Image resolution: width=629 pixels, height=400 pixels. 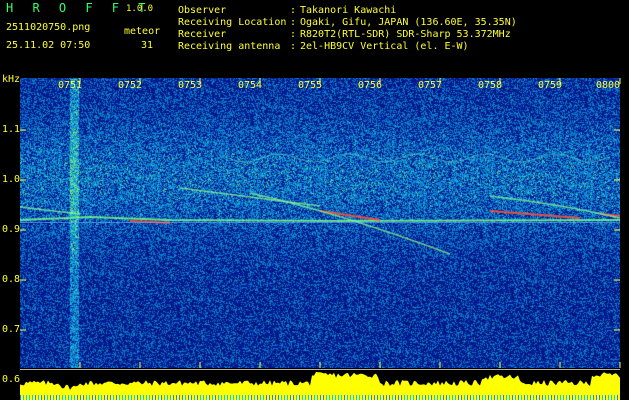 What do you see at coordinates (11, 179) in the screenshot?
I see `y-tick-label: 1.0` at bounding box center [11, 179].